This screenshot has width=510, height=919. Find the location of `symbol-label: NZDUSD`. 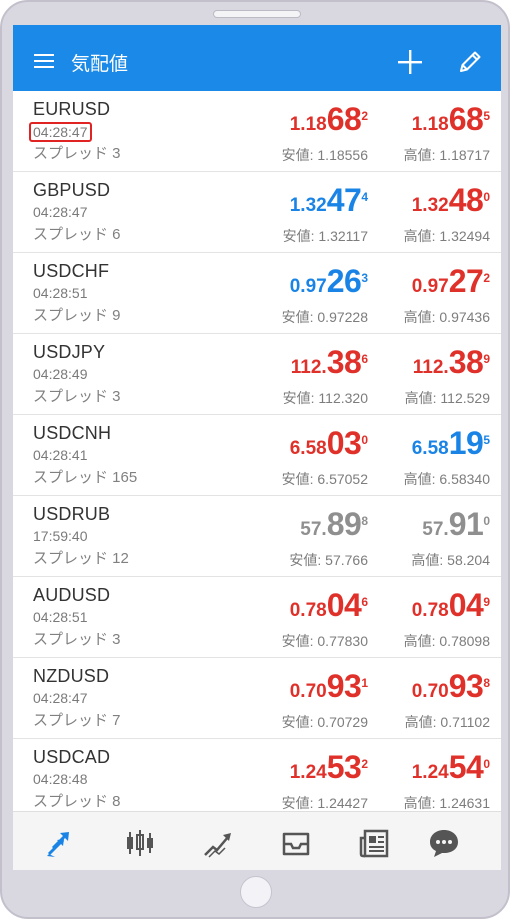

symbol-label: NZDUSD is located at coordinates (71, 676).